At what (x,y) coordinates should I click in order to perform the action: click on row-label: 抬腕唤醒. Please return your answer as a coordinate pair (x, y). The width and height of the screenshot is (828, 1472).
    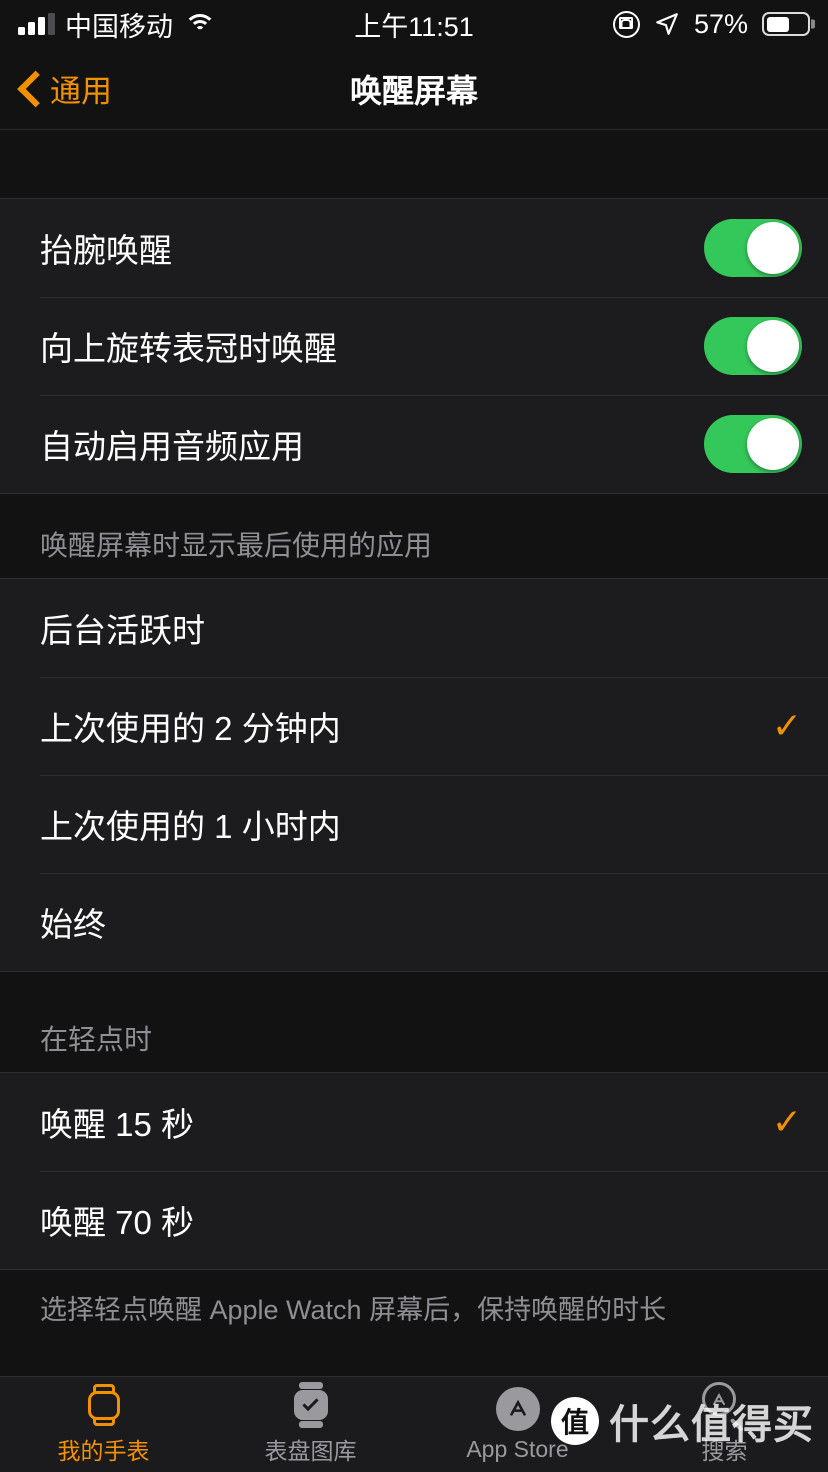
    Looking at the image, I should click on (106, 250).